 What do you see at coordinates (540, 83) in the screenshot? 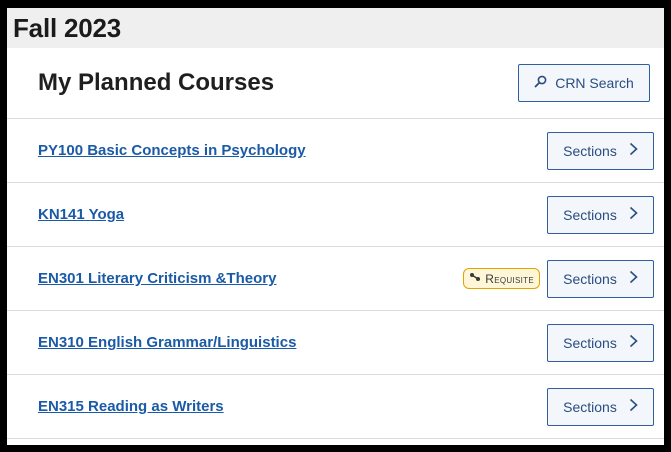
I see `search-icon` at bounding box center [540, 83].